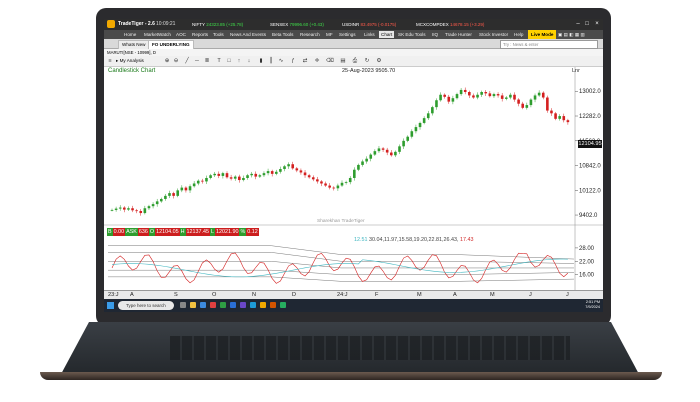 Image resolution: width=700 pixels, height=402 pixels. What do you see at coordinates (249, 61) in the screenshot?
I see `arrow-down-icon: ↓` at bounding box center [249, 61].